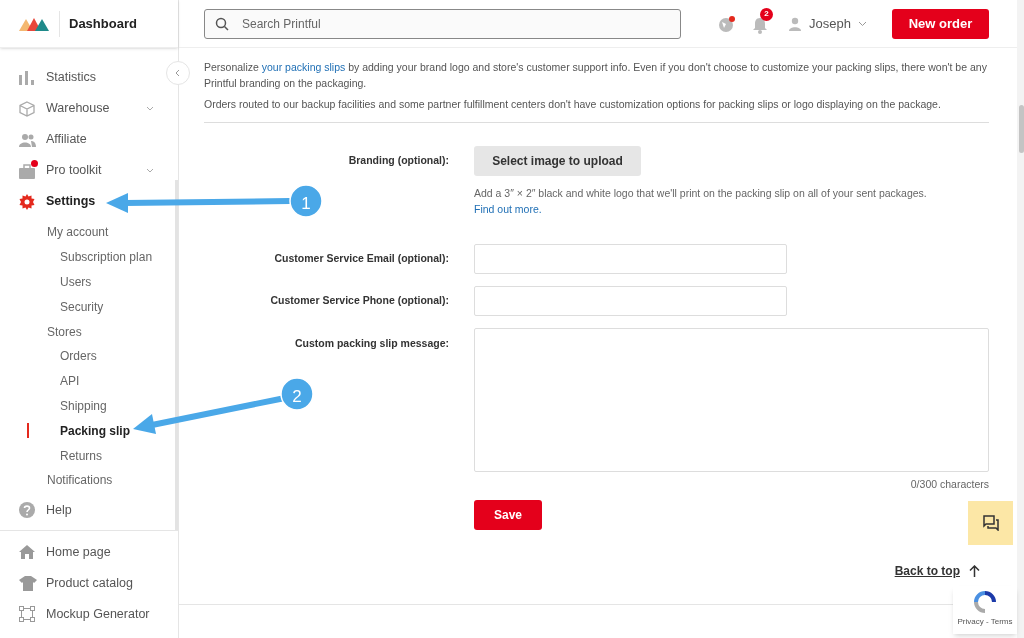 The width and height of the screenshot is (1024, 638). Describe the element at coordinates (27, 552) in the screenshot. I see `home-icon` at that location.